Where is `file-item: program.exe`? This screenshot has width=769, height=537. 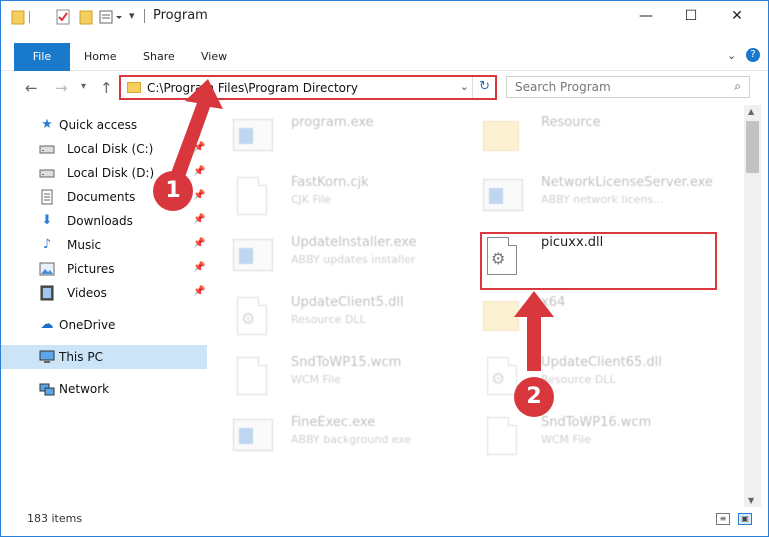
file-item: program.exe is located at coordinates (333, 137).